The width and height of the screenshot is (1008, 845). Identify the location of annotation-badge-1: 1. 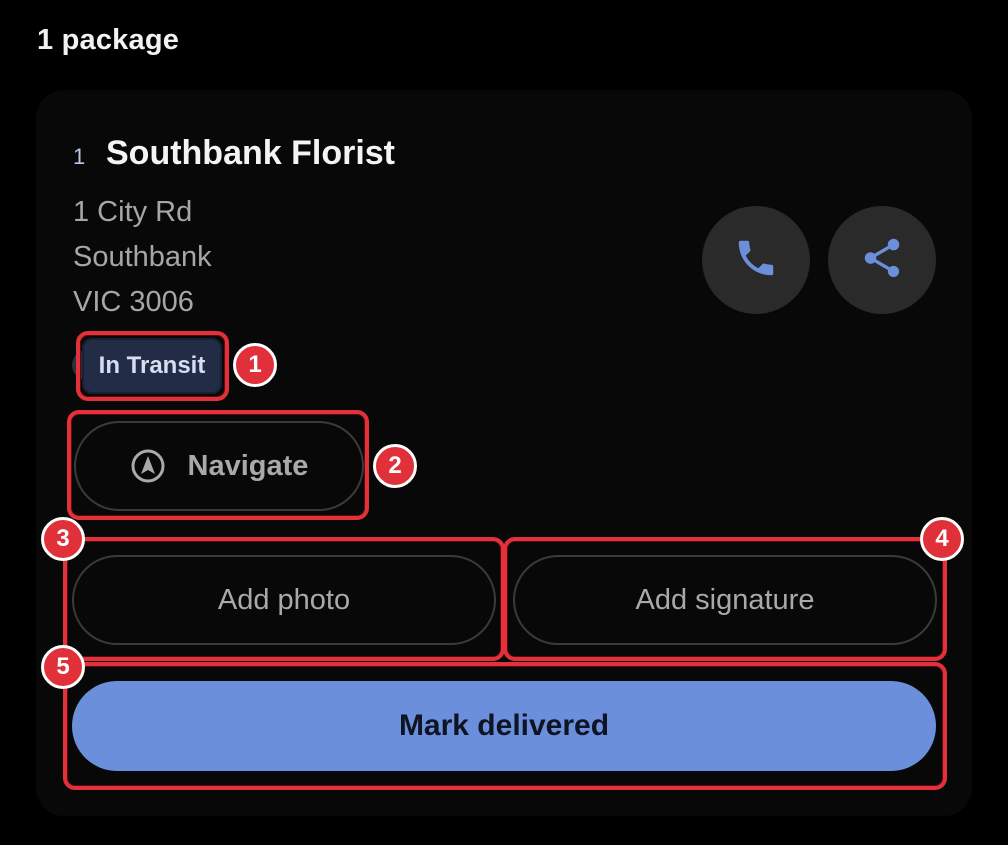
(255, 365).